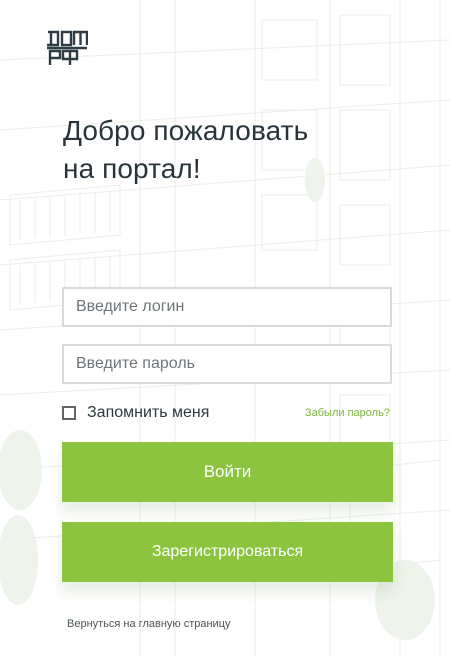 This screenshot has width=450, height=656. Describe the element at coordinates (227, 364) in the screenshot. I see `password-input` at that location.